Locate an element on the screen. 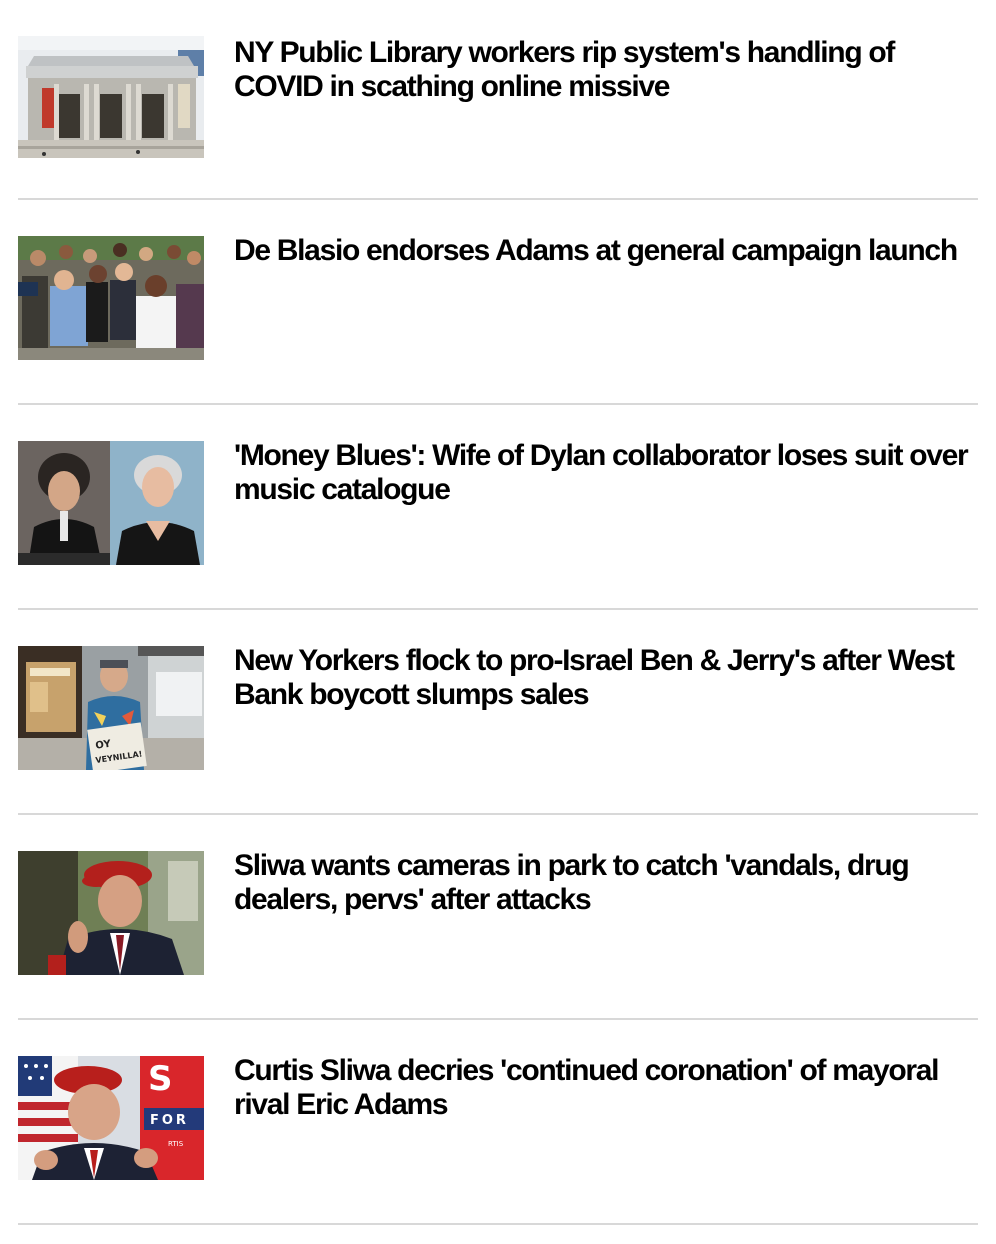  story-thumbnail: S FOR RTIS is located at coordinates (111, 1118).